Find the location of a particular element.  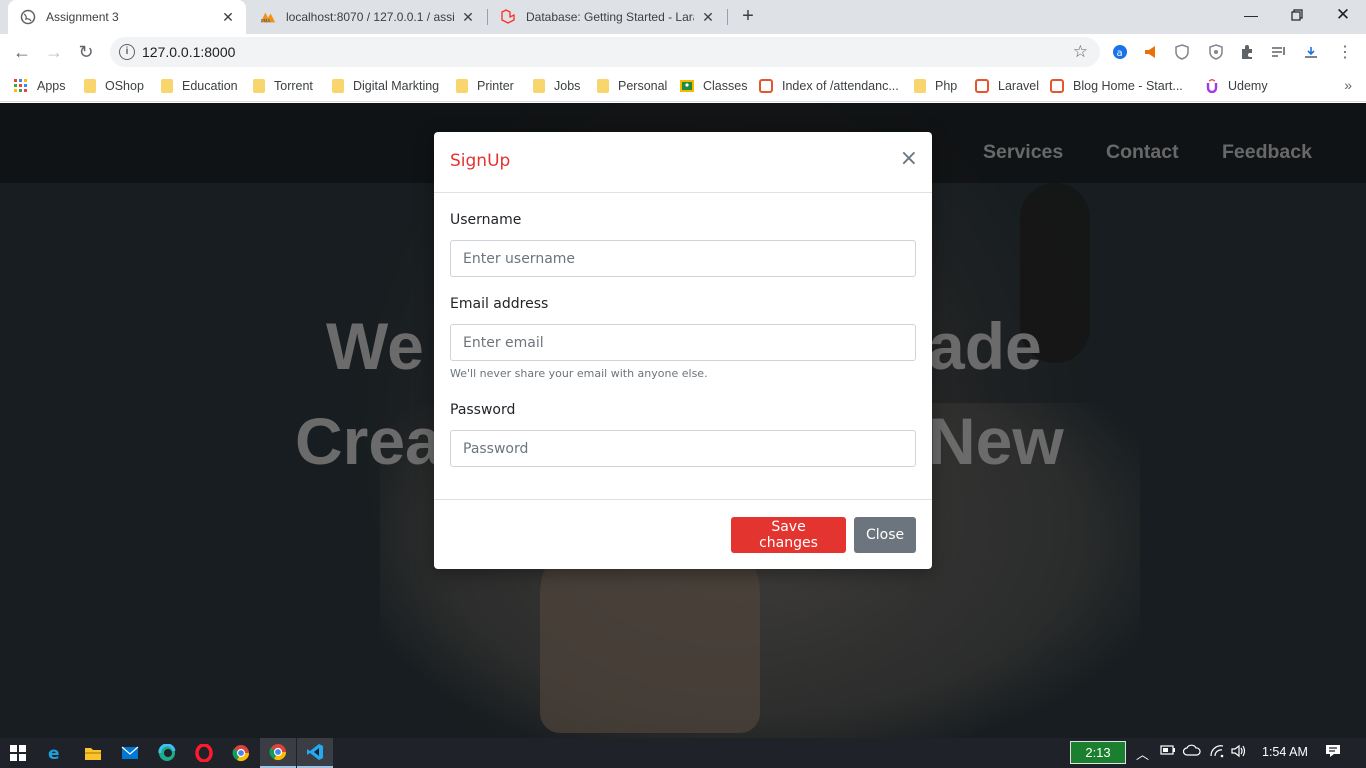

modal-footer: Save changes Close is located at coordinates (683, 534).